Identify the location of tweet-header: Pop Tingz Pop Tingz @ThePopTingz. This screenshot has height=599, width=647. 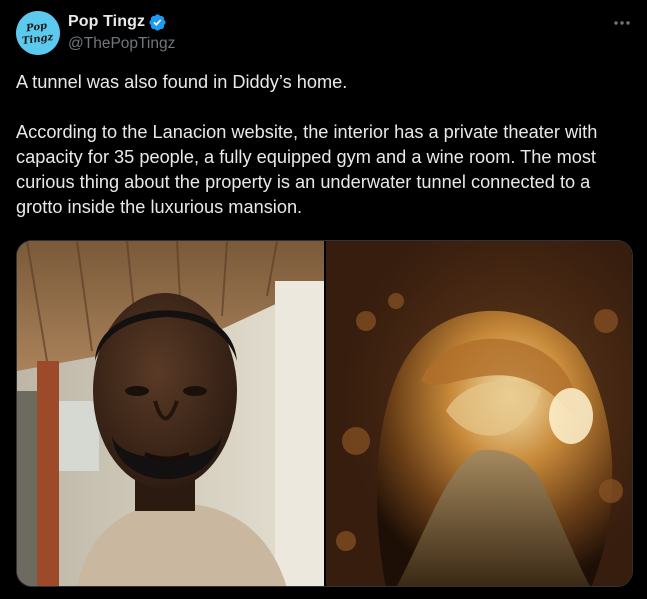
(325, 33).